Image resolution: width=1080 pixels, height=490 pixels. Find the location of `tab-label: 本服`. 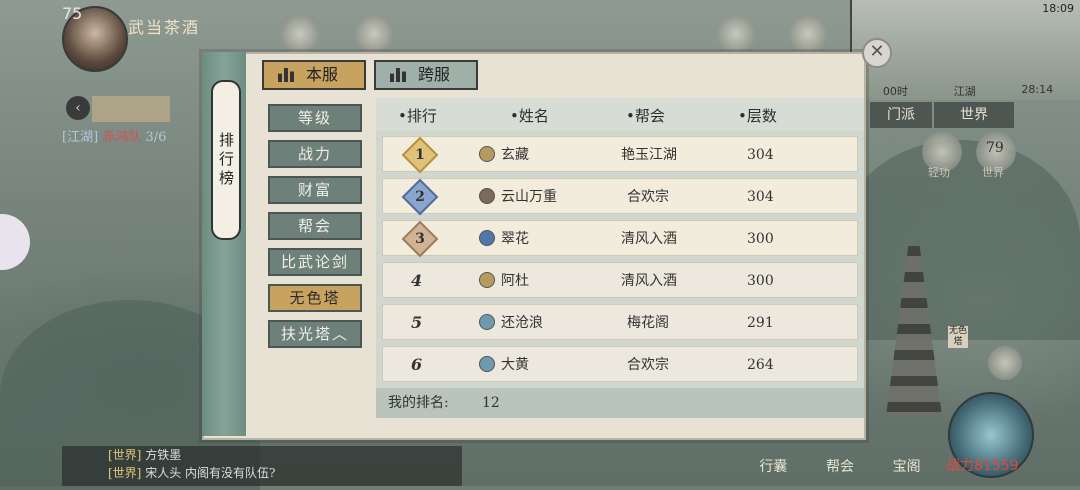

tab-label: 本服 is located at coordinates (322, 74).